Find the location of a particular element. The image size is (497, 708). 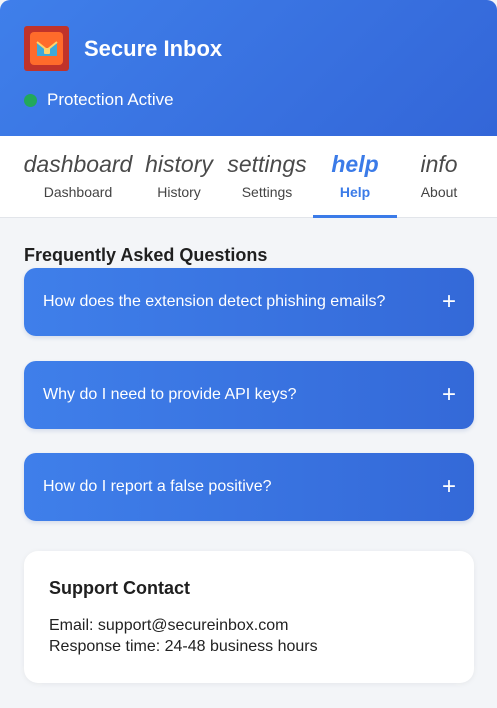

tab-label: History is located at coordinates (179, 192).